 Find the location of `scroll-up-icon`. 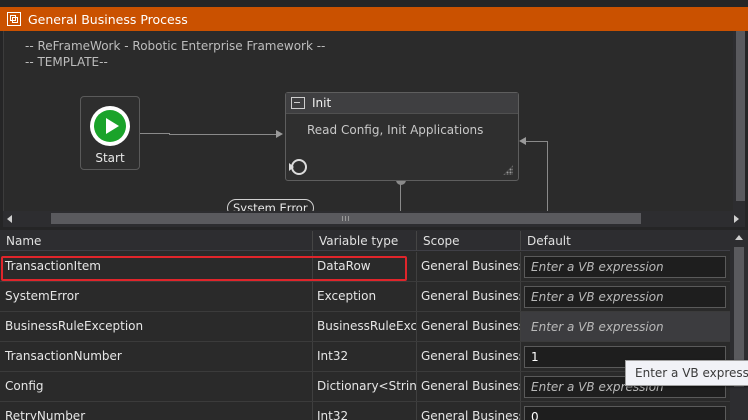

scroll-up-icon is located at coordinates (739, 237).